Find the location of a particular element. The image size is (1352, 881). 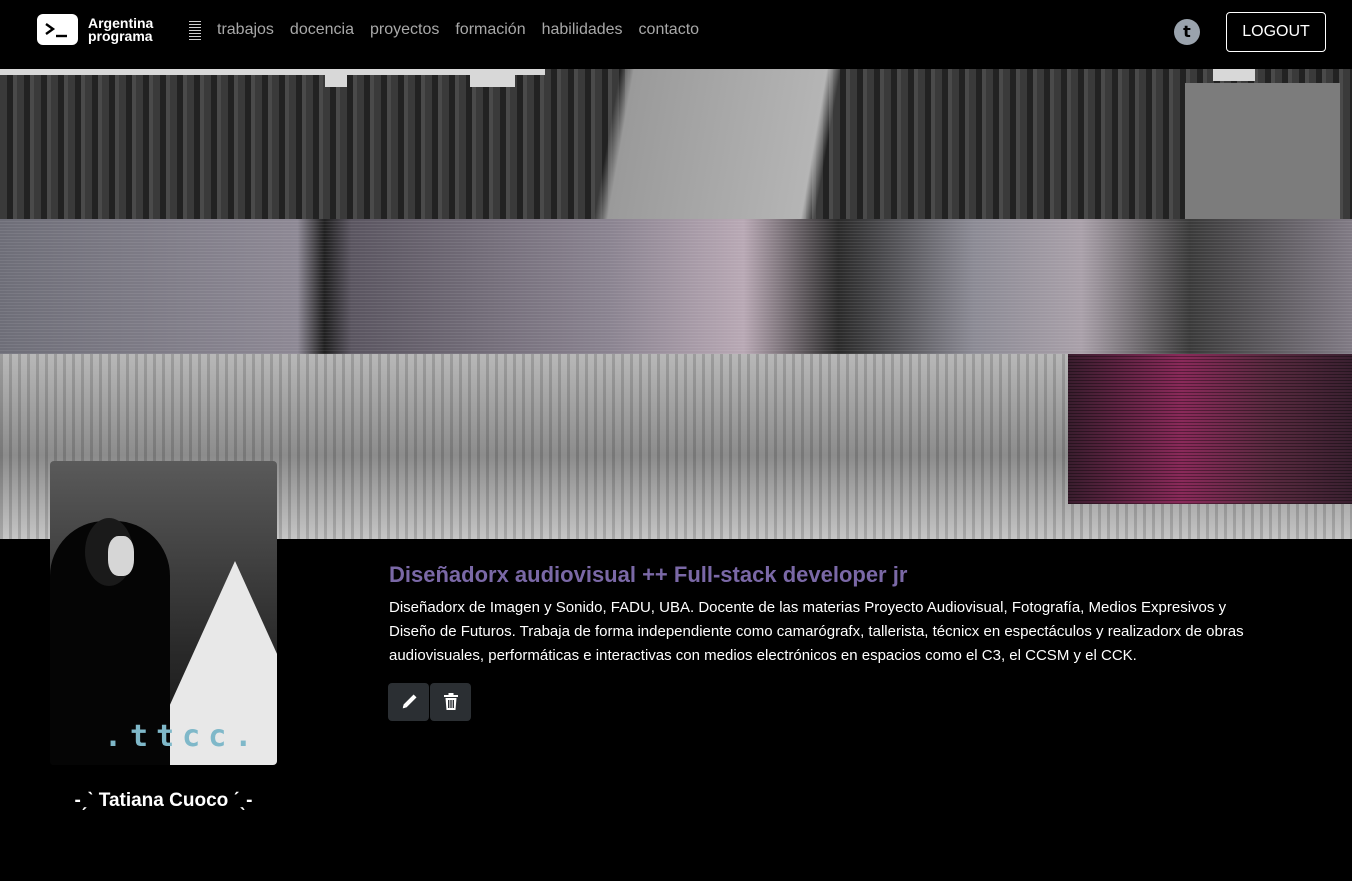

edit-button is located at coordinates (408, 702).